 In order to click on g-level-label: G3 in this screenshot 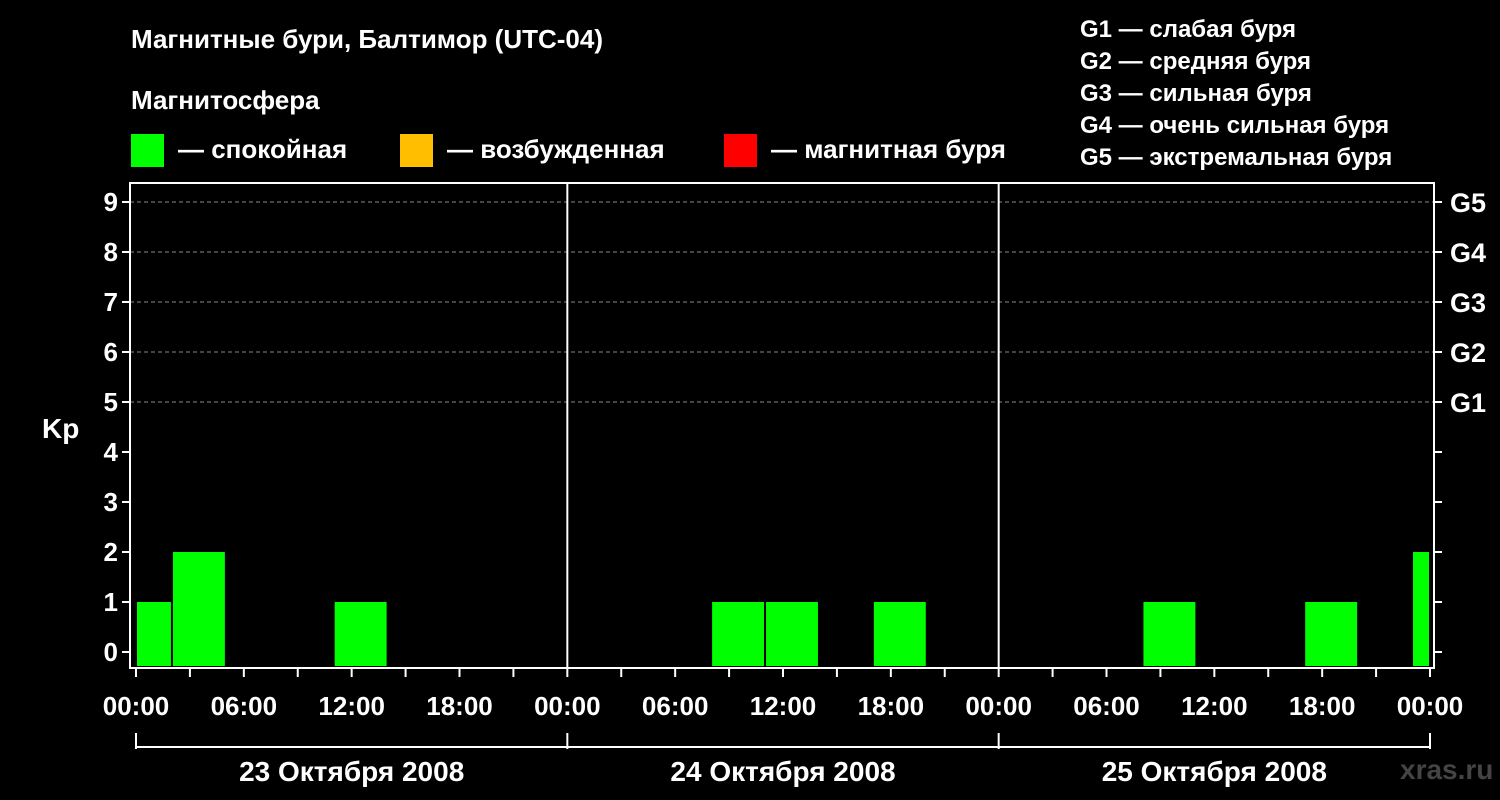, I will do `click(1468, 303)`.